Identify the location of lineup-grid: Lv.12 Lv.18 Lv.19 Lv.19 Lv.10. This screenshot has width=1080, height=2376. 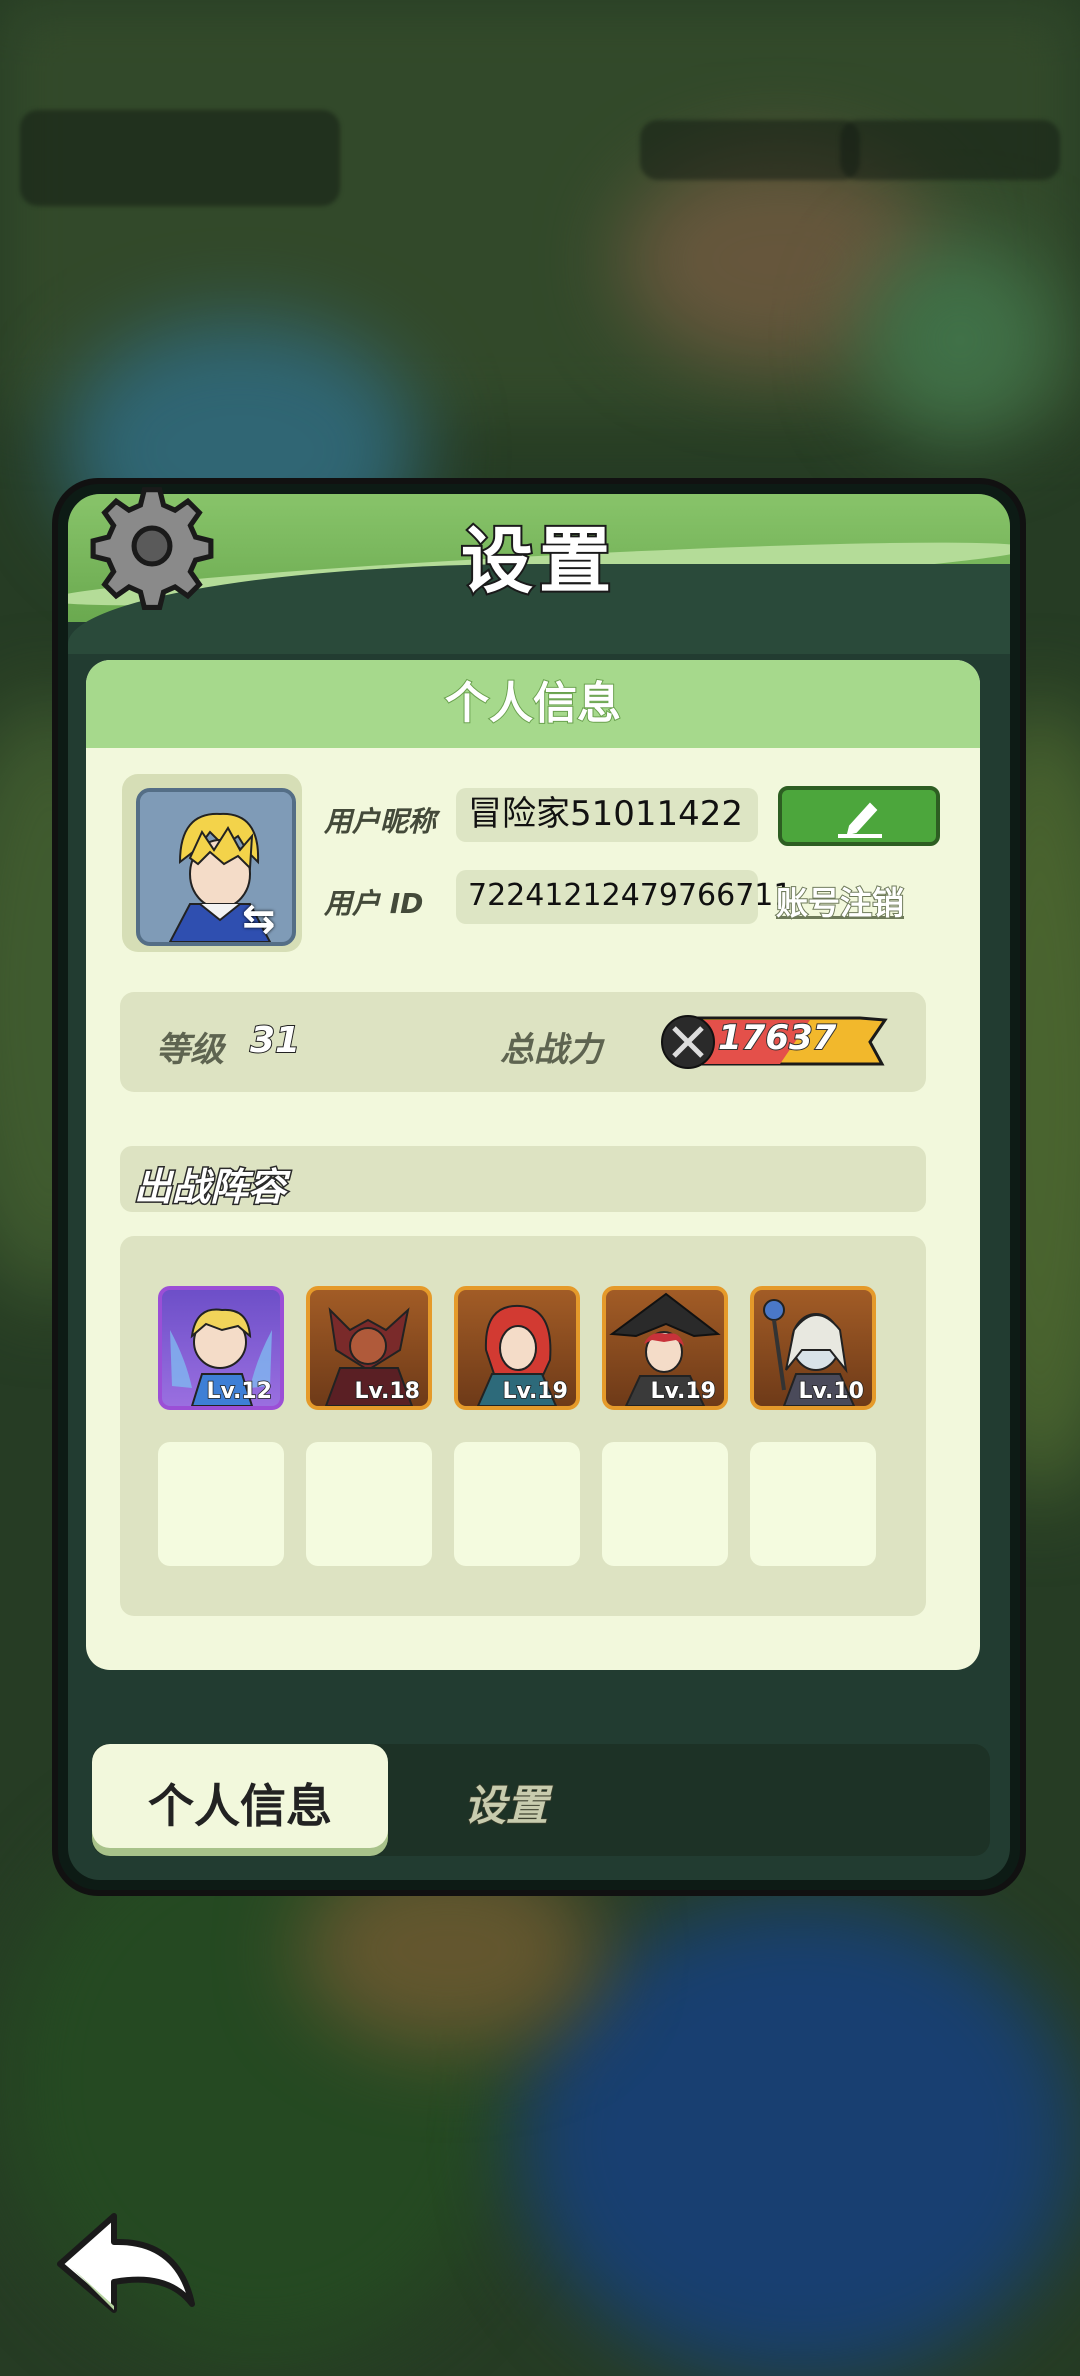
(523, 1426).